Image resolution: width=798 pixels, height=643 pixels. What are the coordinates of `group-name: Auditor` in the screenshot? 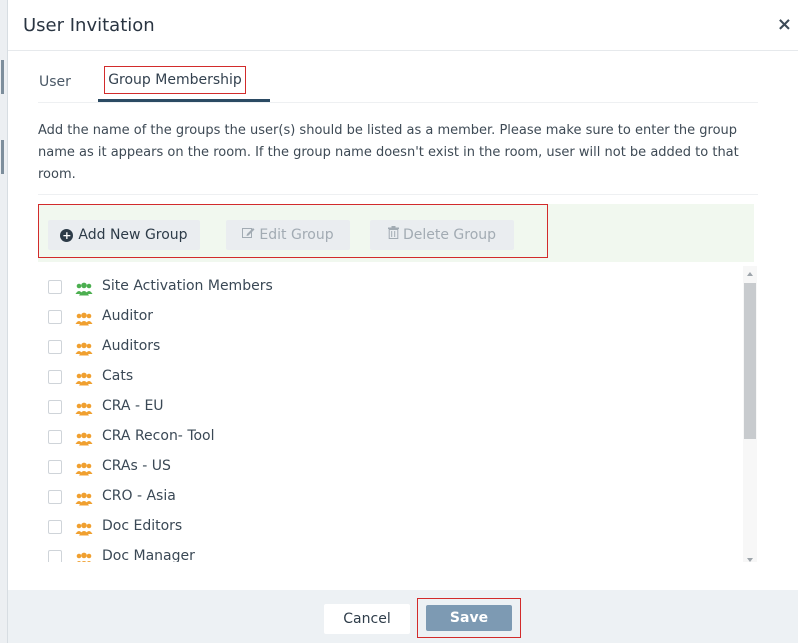 It's located at (128, 316).